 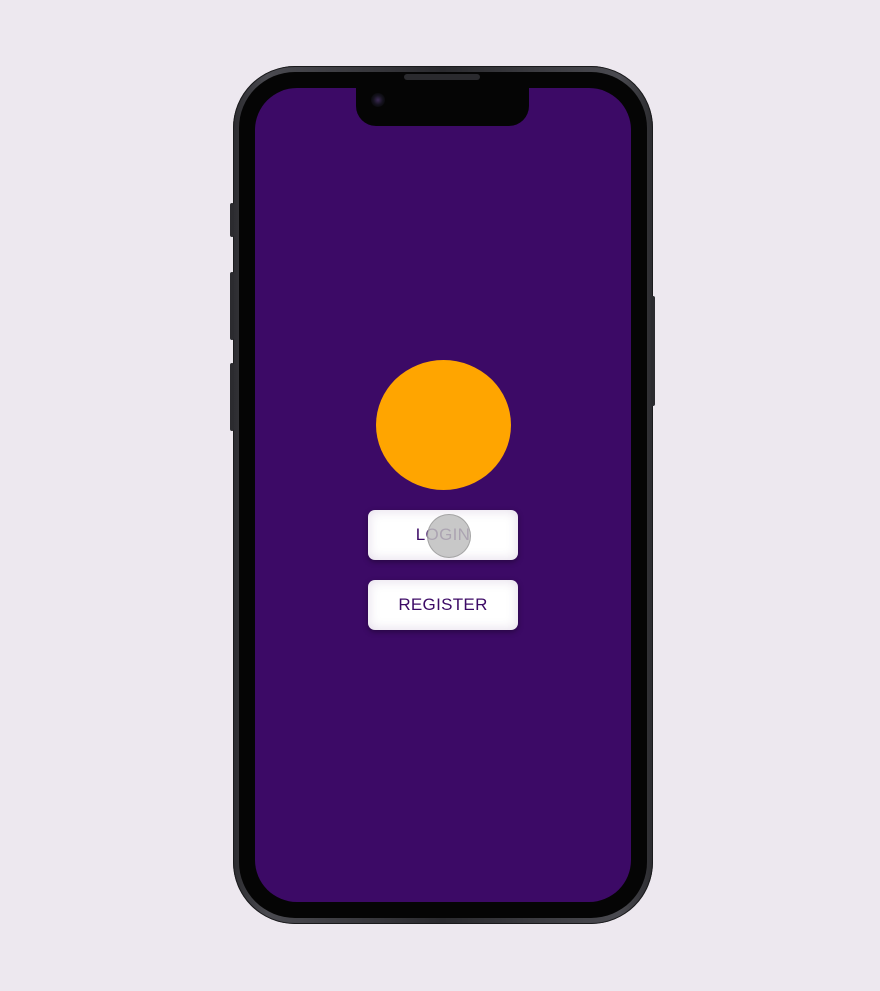 What do you see at coordinates (232, 306) in the screenshot?
I see `volume-up-button` at bounding box center [232, 306].